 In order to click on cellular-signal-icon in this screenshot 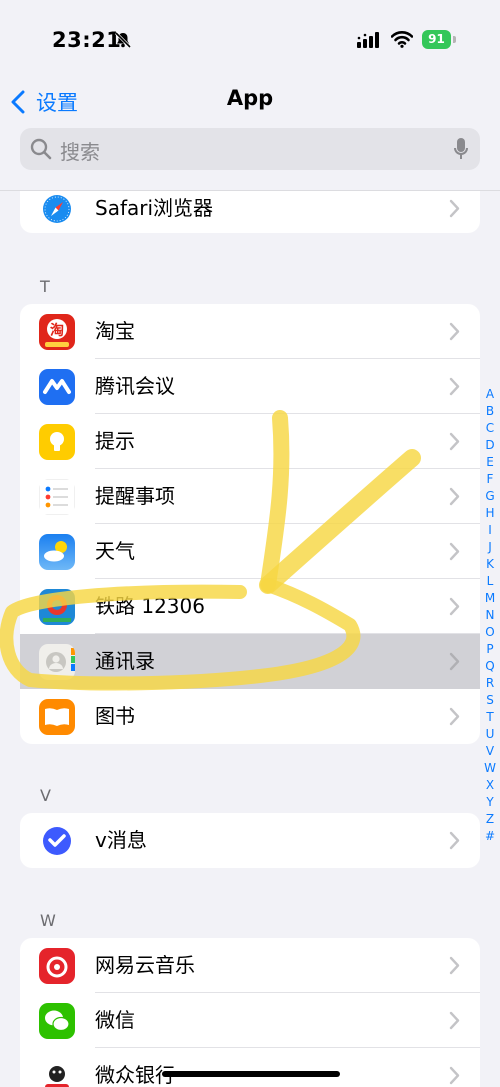, I will do `click(368, 40)`.